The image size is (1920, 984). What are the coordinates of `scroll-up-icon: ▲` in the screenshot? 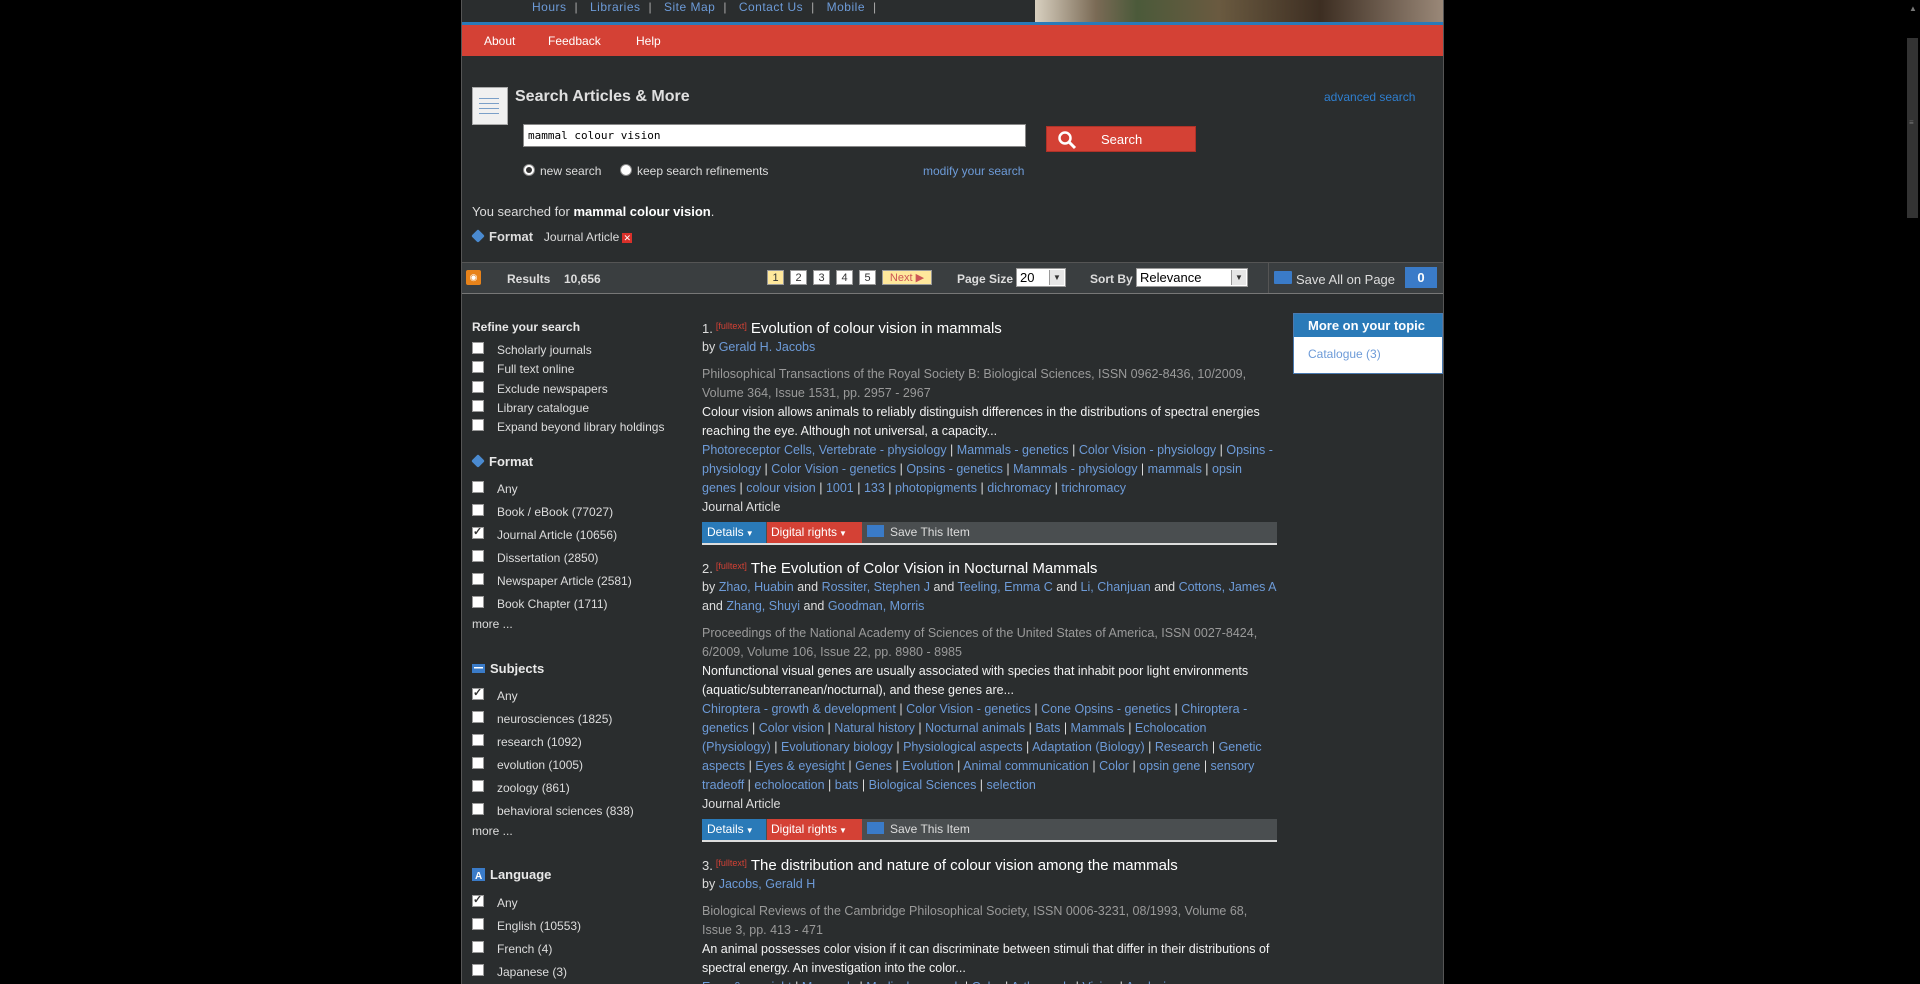 It's located at (1913, 8).